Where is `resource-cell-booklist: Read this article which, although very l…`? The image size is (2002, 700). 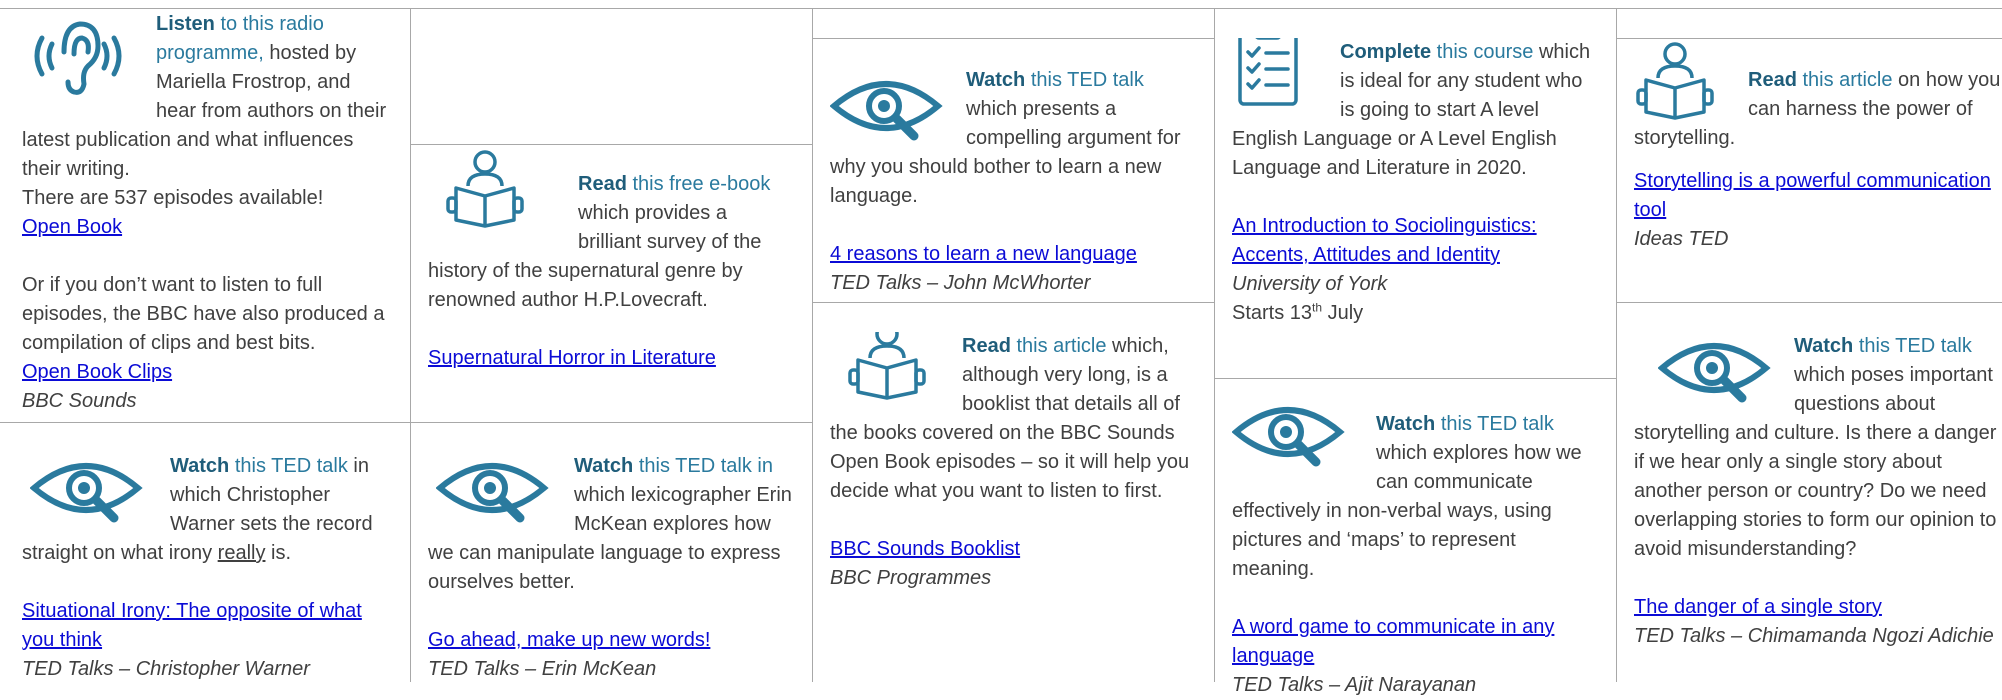 resource-cell-booklist: Read this article which, although very l… is located at coordinates (1013, 462).